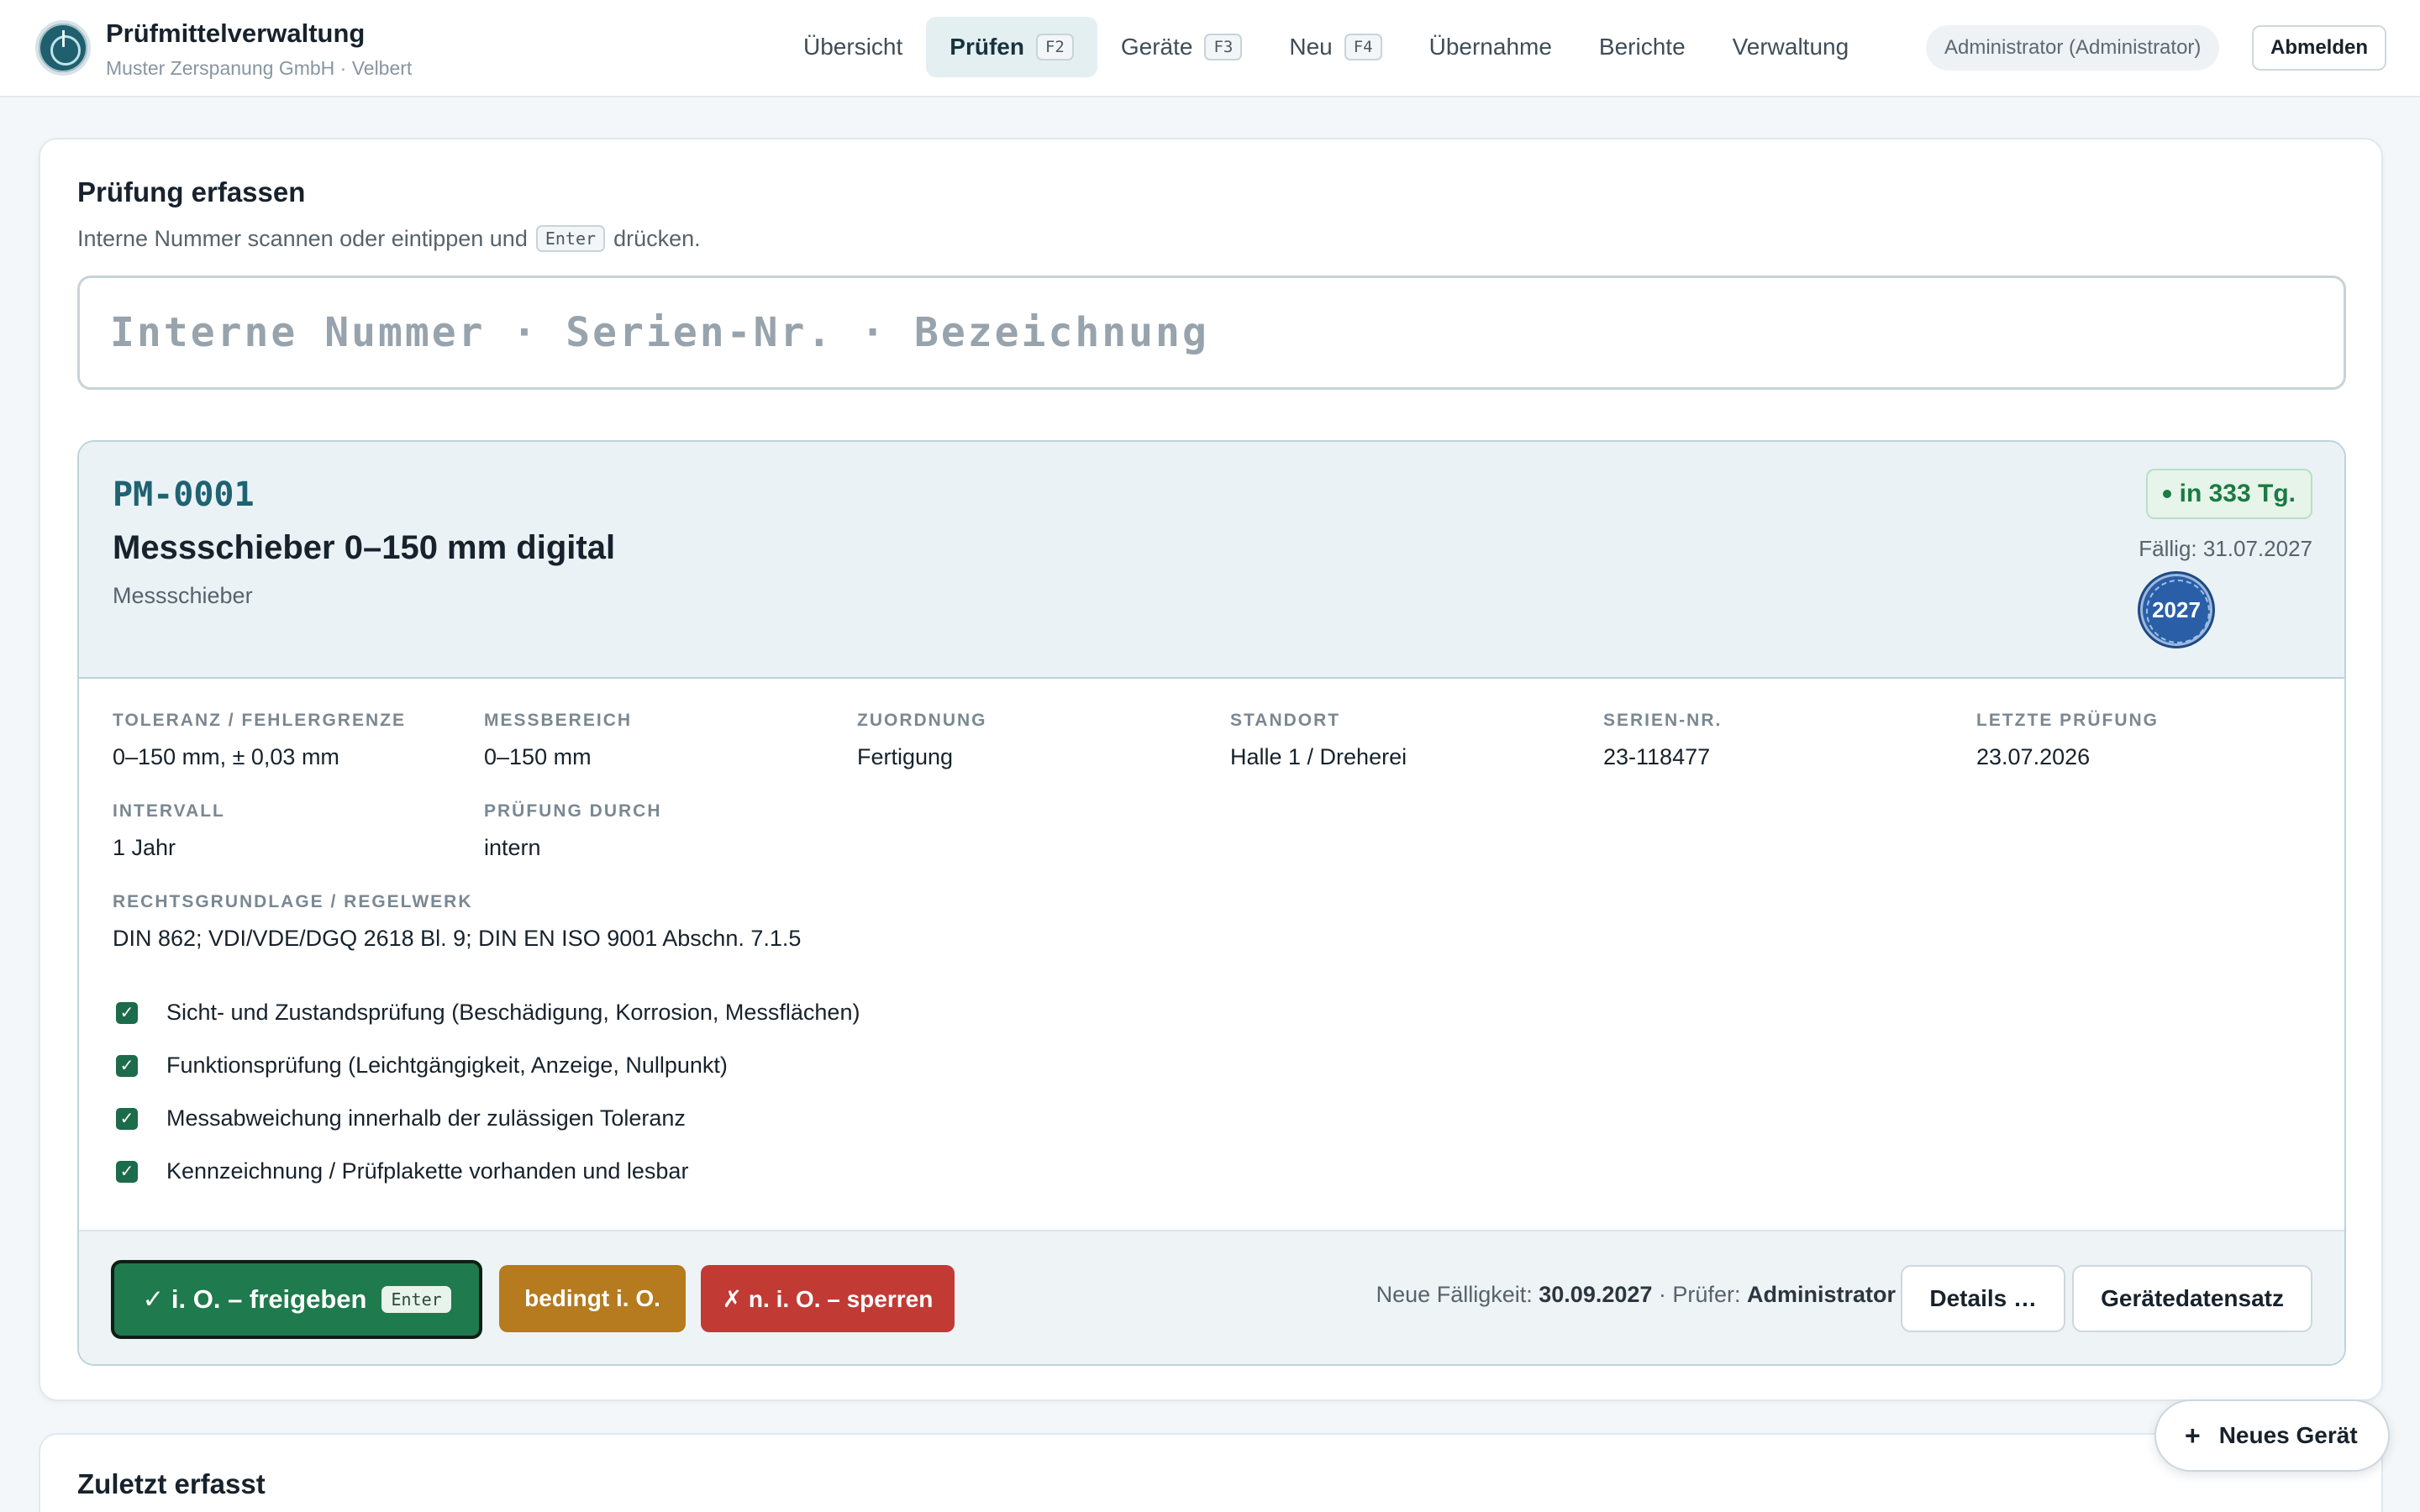 This screenshot has height=1512, width=2420. What do you see at coordinates (259, 68) in the screenshot?
I see `app-subtitle: Muster Zerspanung GmbH · Velbert` at bounding box center [259, 68].